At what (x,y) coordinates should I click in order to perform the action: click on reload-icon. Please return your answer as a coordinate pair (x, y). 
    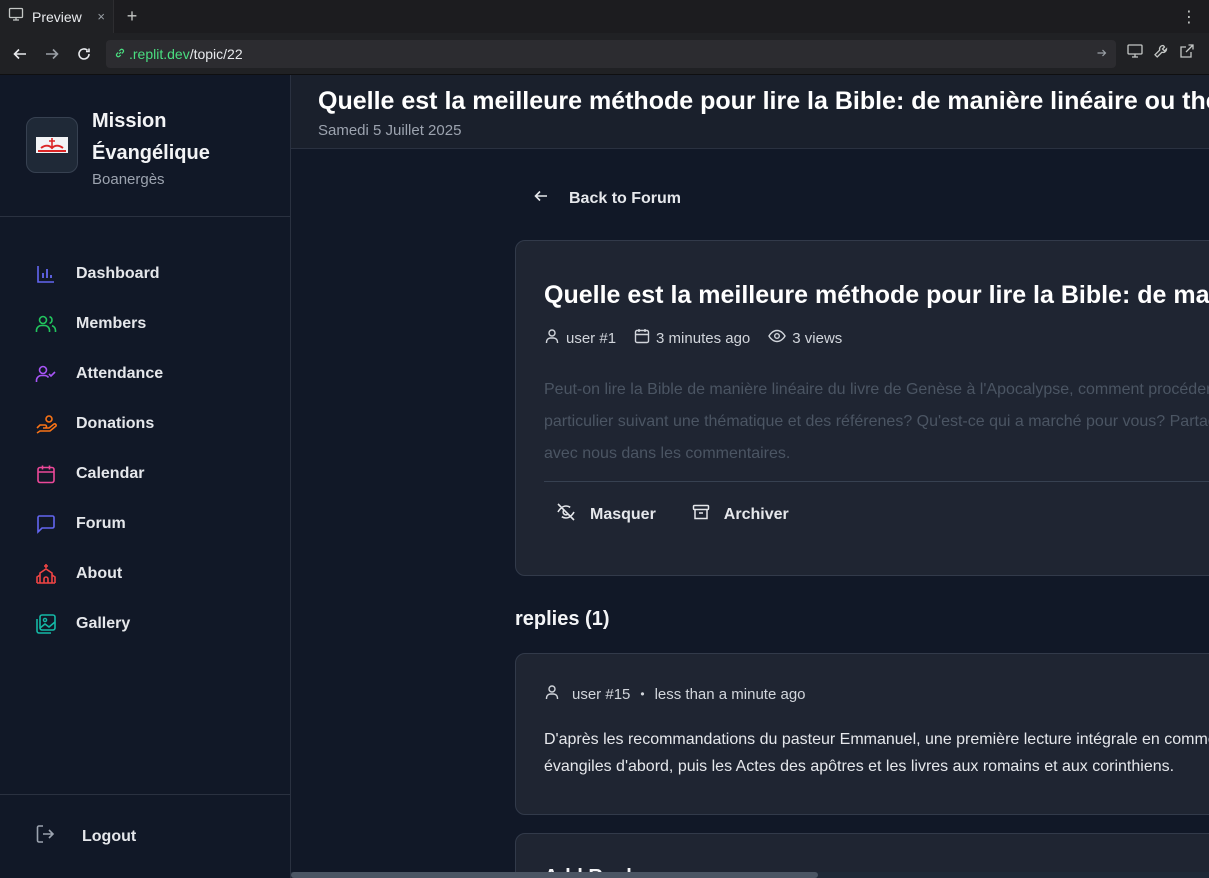
    Looking at the image, I should click on (84, 54).